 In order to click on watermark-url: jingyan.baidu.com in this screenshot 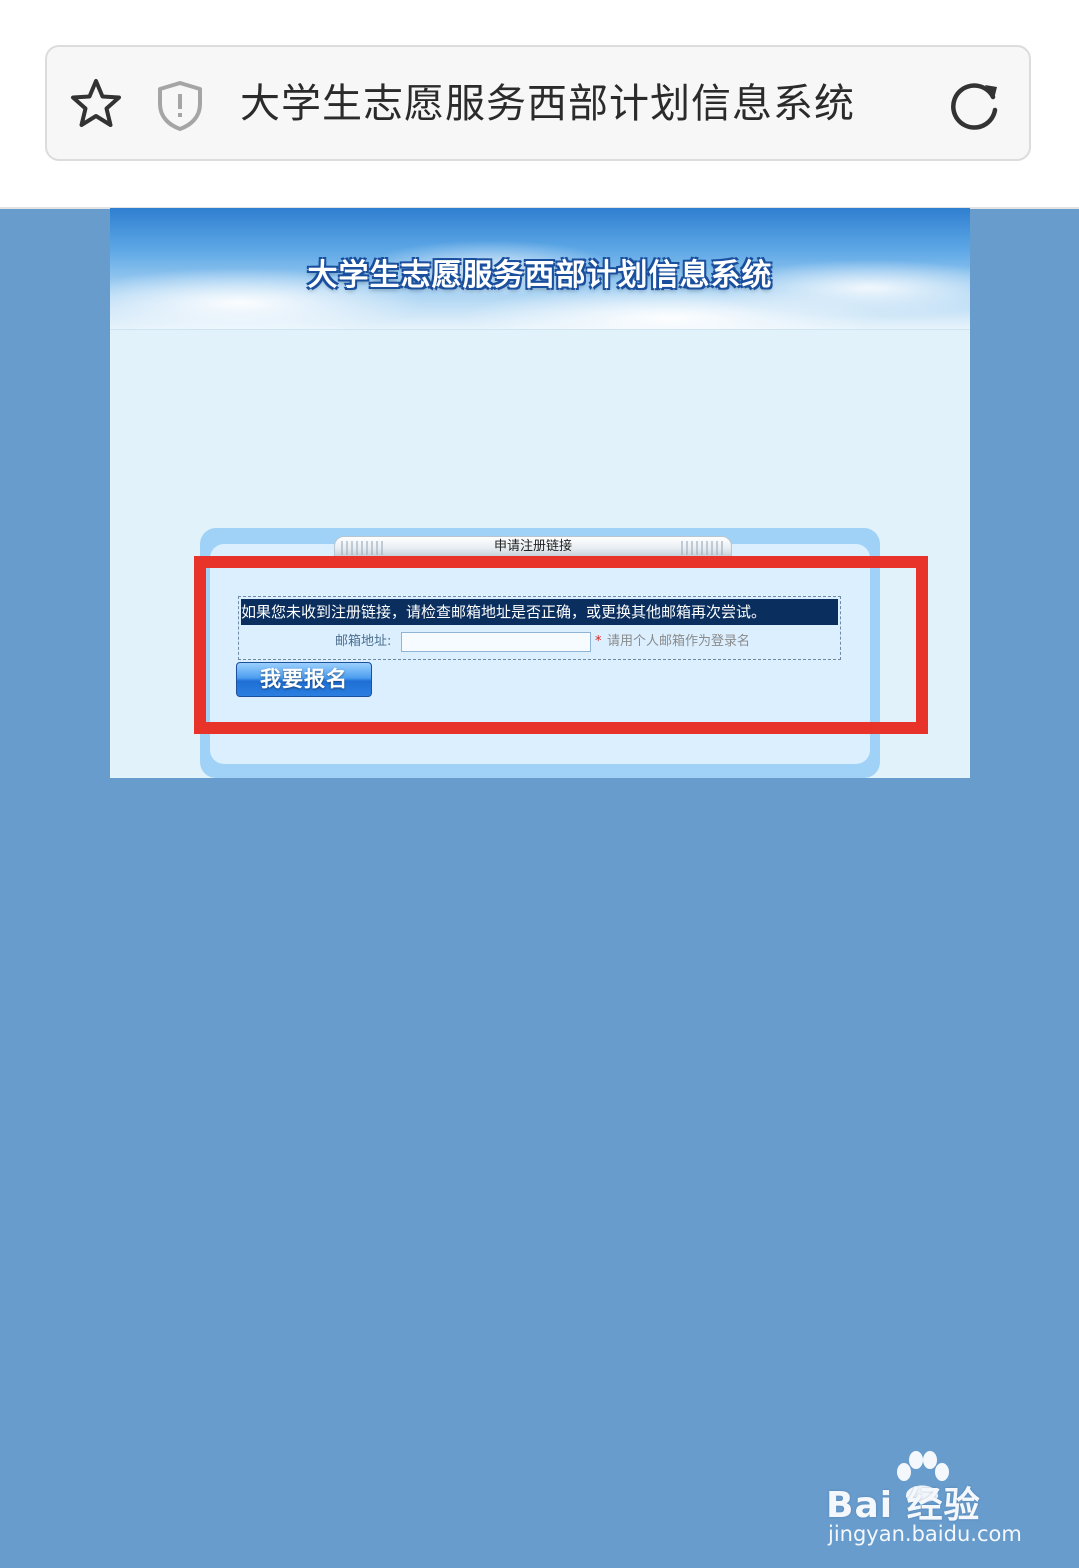, I will do `click(925, 1534)`.